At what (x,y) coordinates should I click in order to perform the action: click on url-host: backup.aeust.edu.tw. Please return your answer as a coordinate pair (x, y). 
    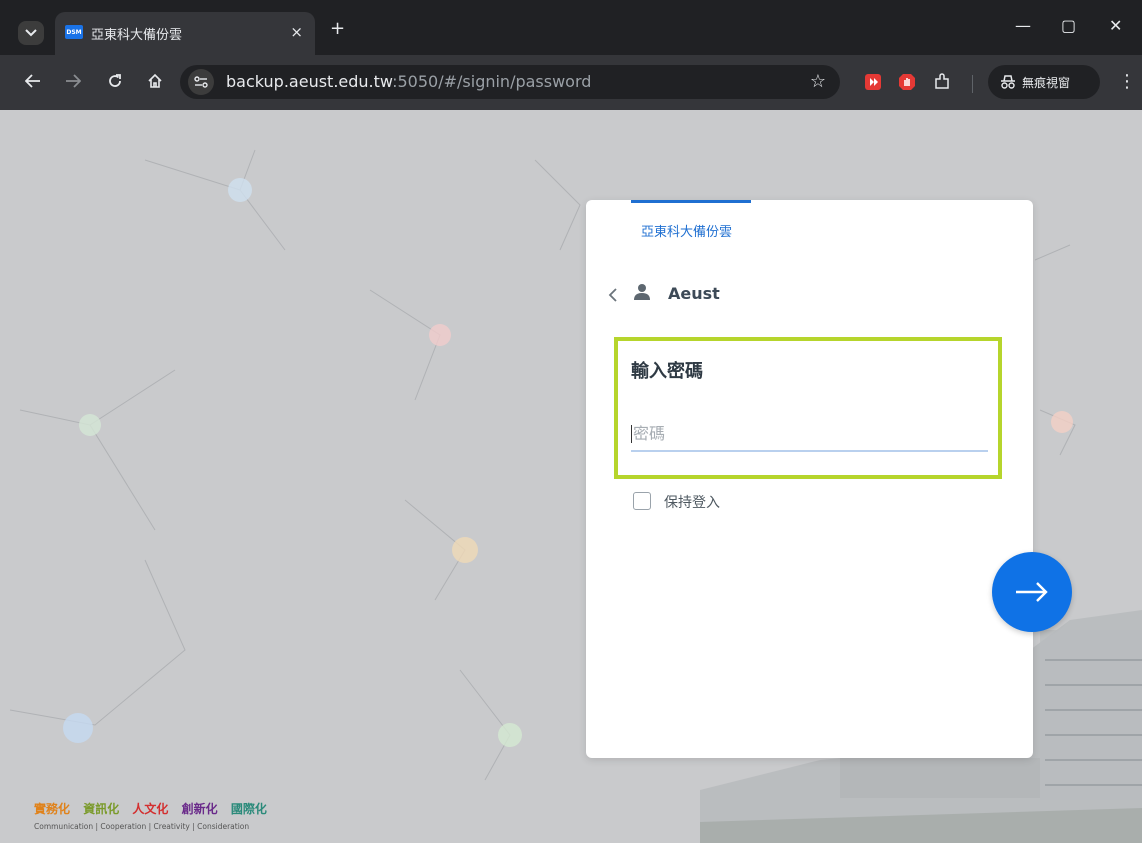
    Looking at the image, I should click on (309, 81).